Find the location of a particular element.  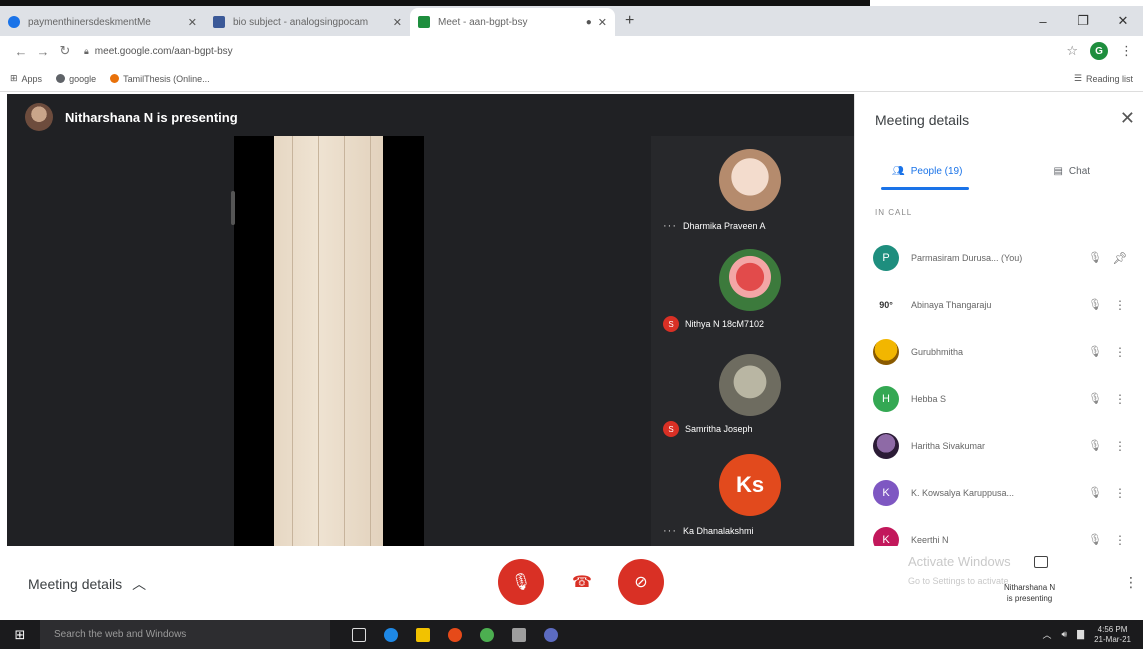

camera-off-icon: ⊘ is located at coordinates (641, 582).